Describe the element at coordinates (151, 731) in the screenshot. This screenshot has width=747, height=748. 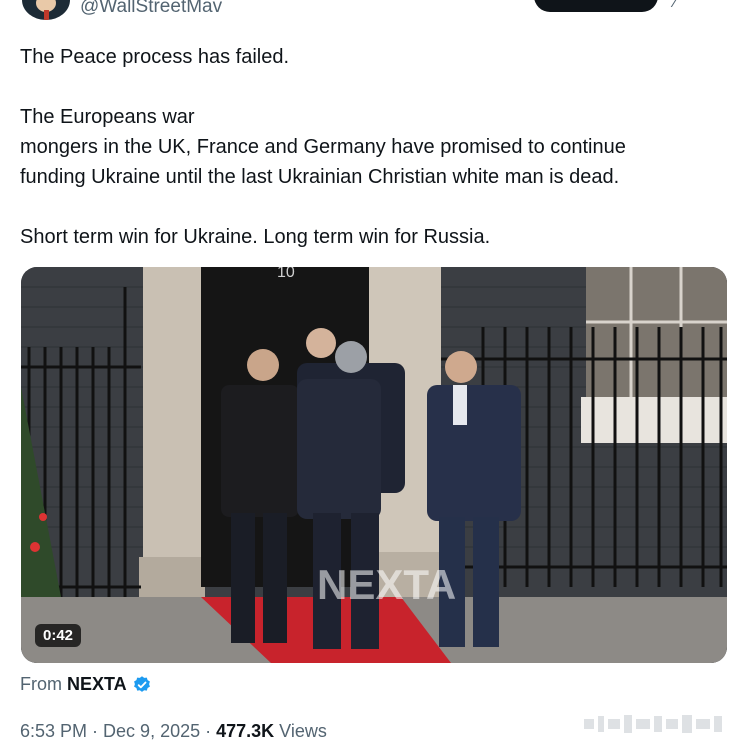
I see `tweet-date: Dec 9, 2025` at that location.